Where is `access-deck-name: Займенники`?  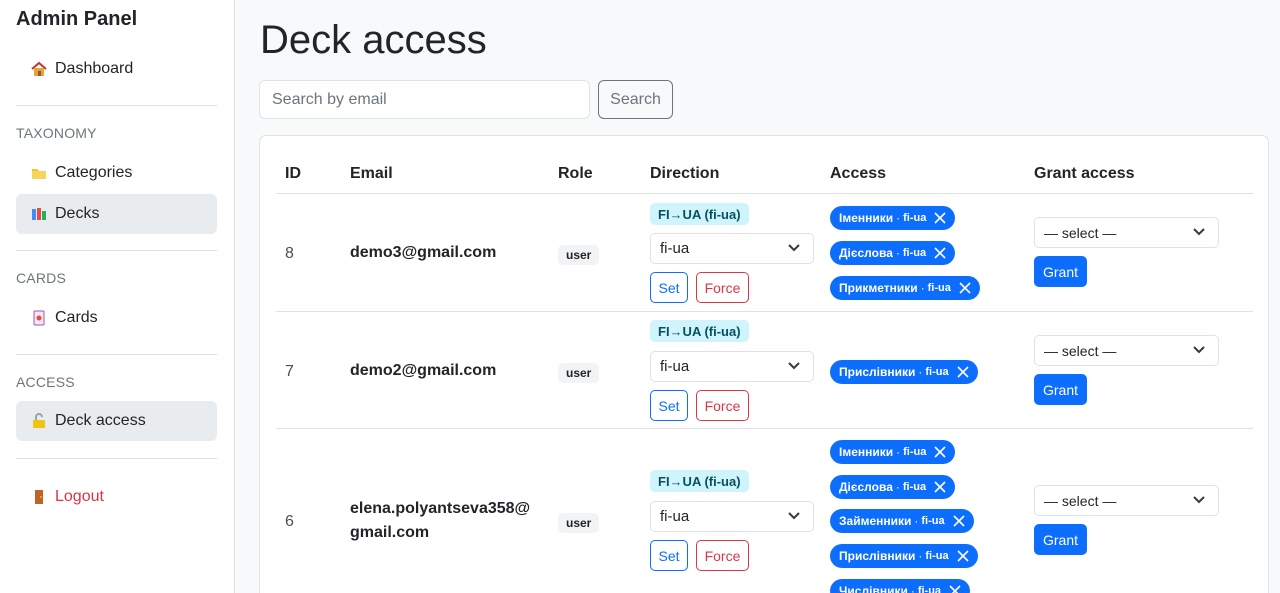 access-deck-name: Займенники is located at coordinates (875, 521).